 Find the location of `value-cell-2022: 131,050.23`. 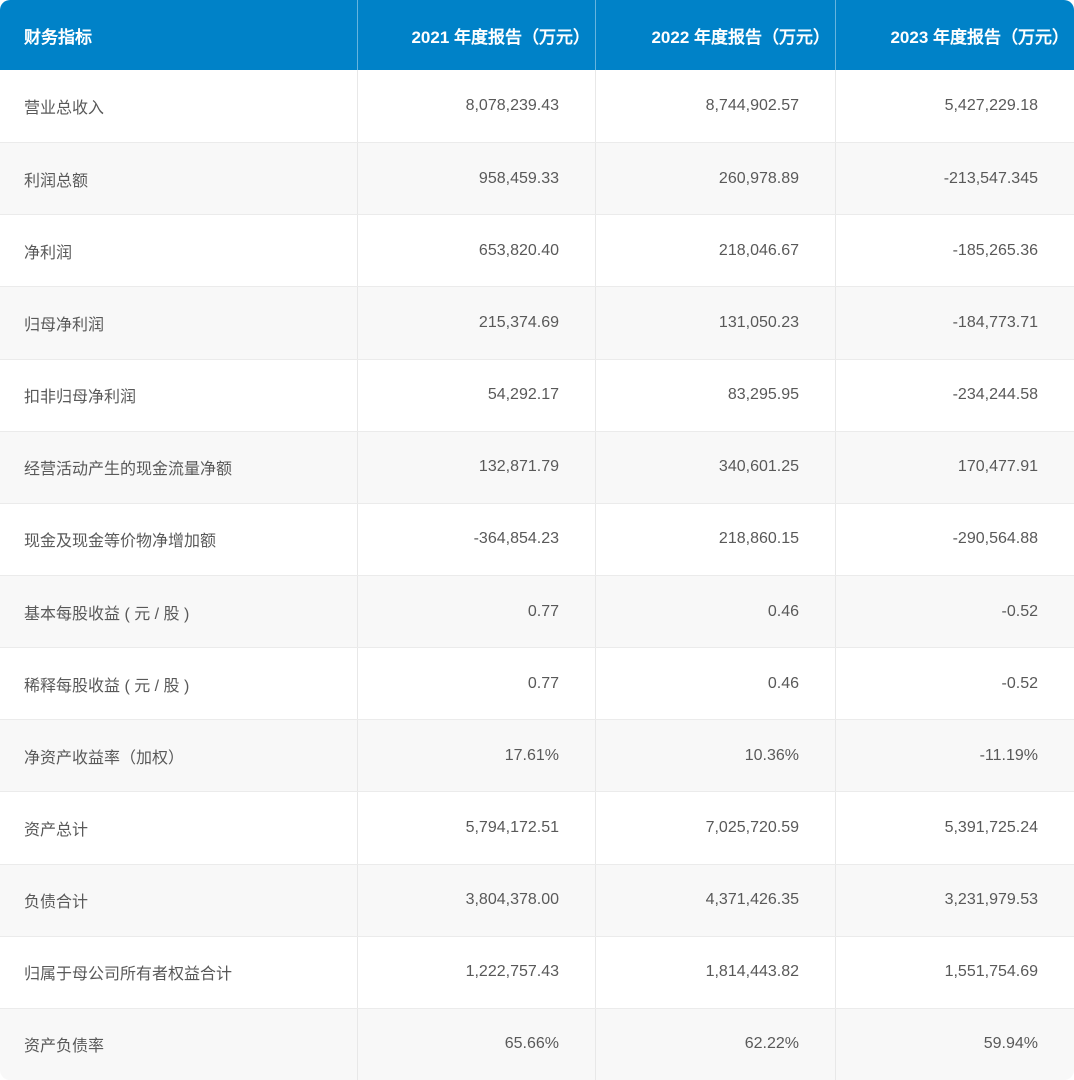

value-cell-2022: 131,050.23 is located at coordinates (715, 323).